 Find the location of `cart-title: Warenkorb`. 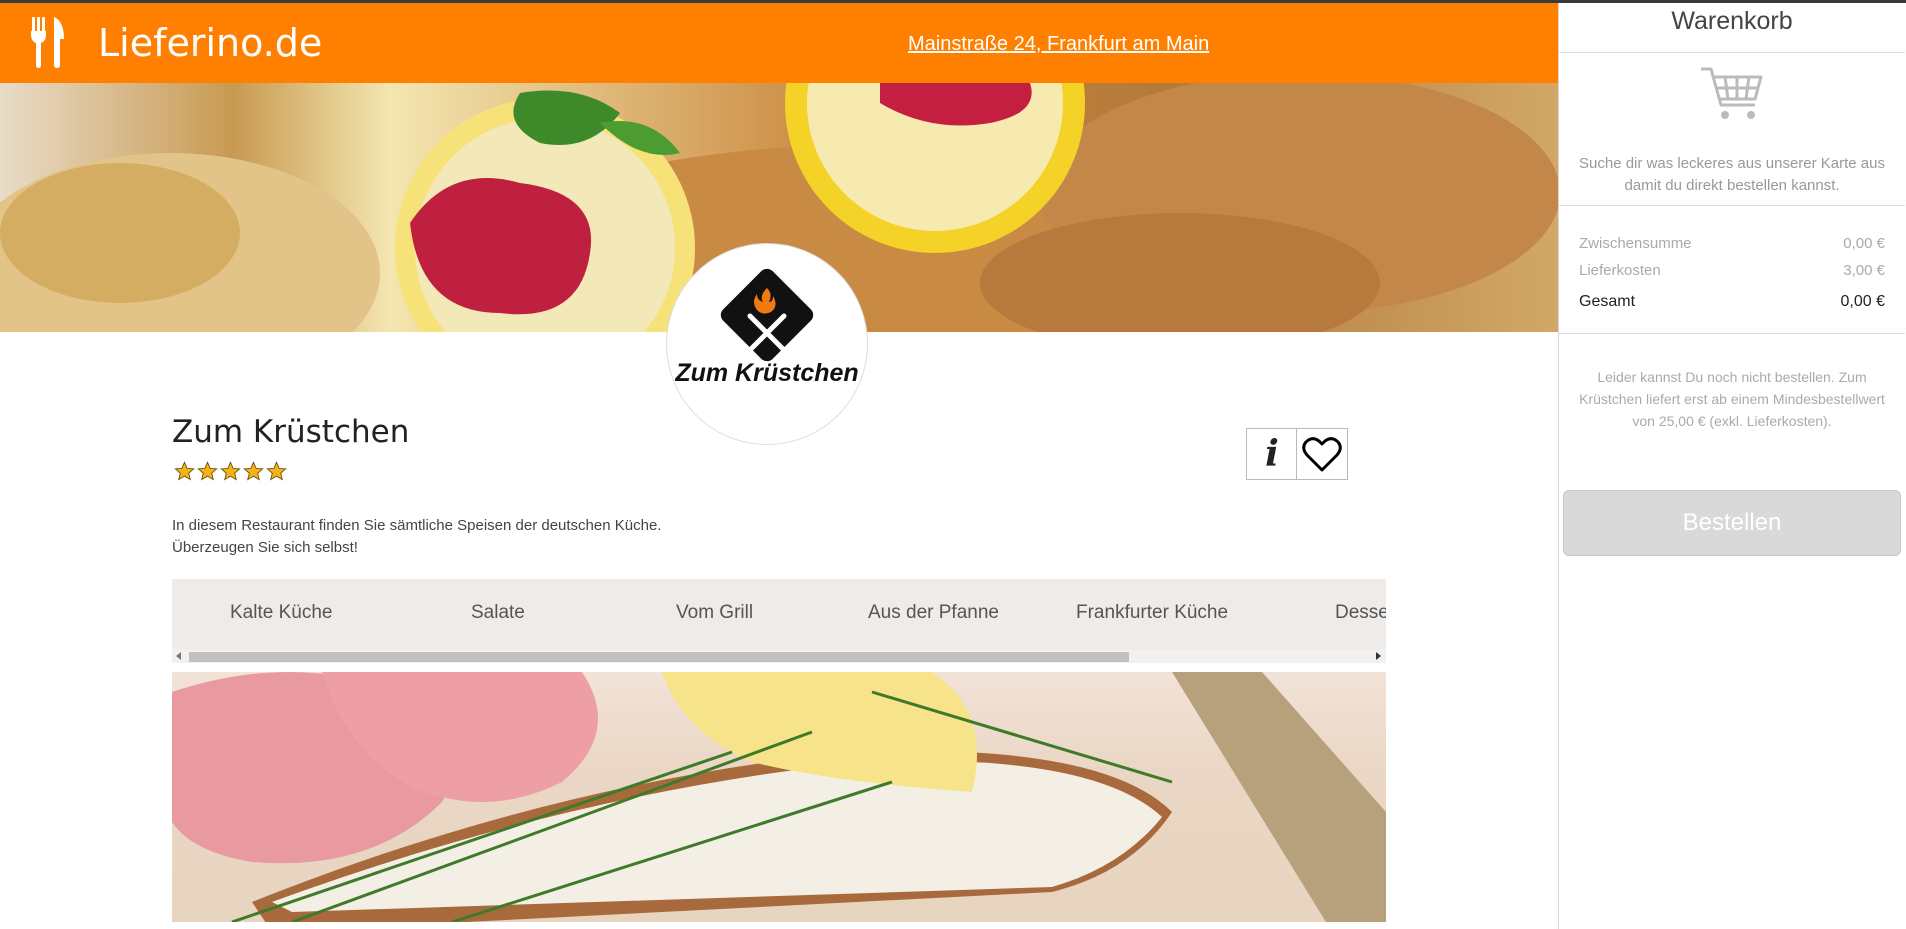

cart-title: Warenkorb is located at coordinates (1732, 21).